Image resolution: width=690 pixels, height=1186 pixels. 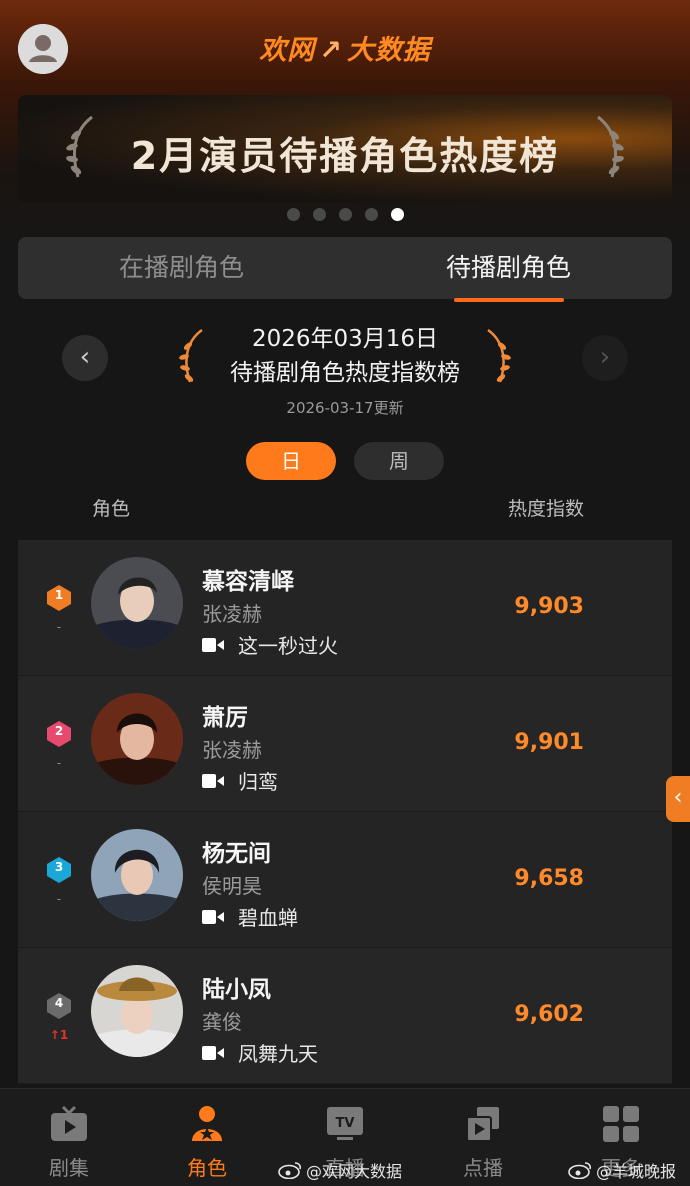 What do you see at coordinates (345, 1016) in the screenshot?
I see `ranking-row: 4 ↑1 陆小凤 龚俊 凤舞九天 9,602` at bounding box center [345, 1016].